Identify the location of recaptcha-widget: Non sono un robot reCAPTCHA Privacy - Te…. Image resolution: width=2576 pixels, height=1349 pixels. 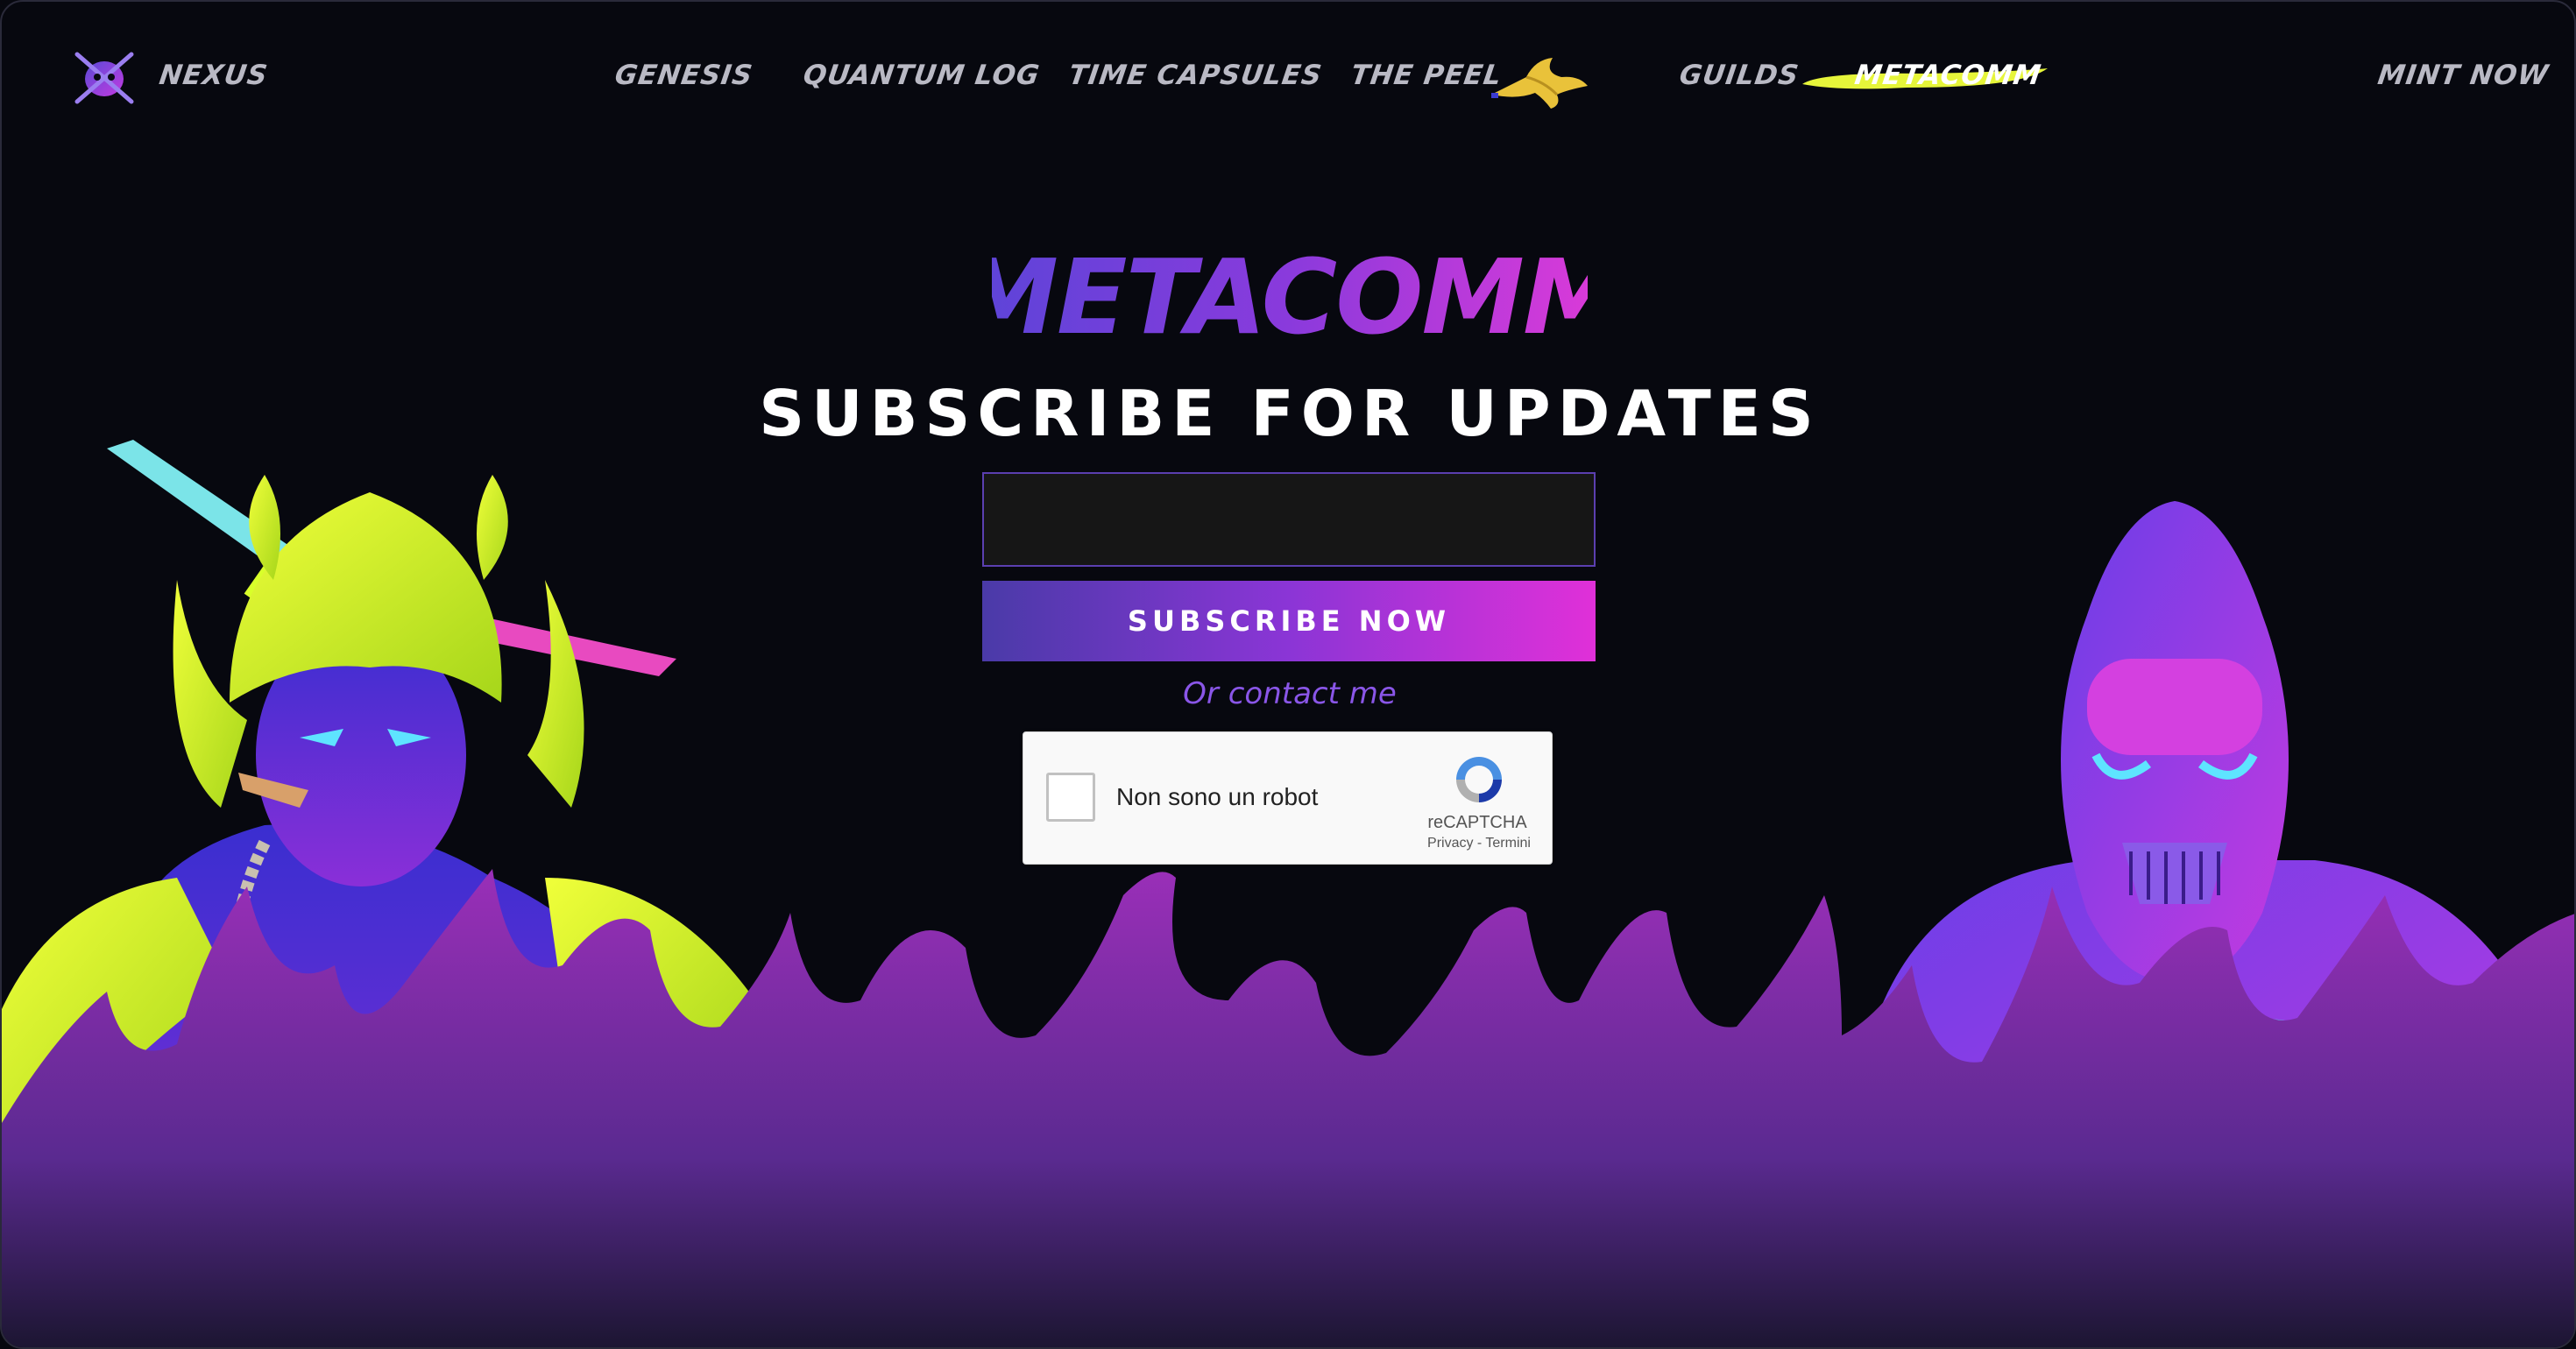
(1288, 798).